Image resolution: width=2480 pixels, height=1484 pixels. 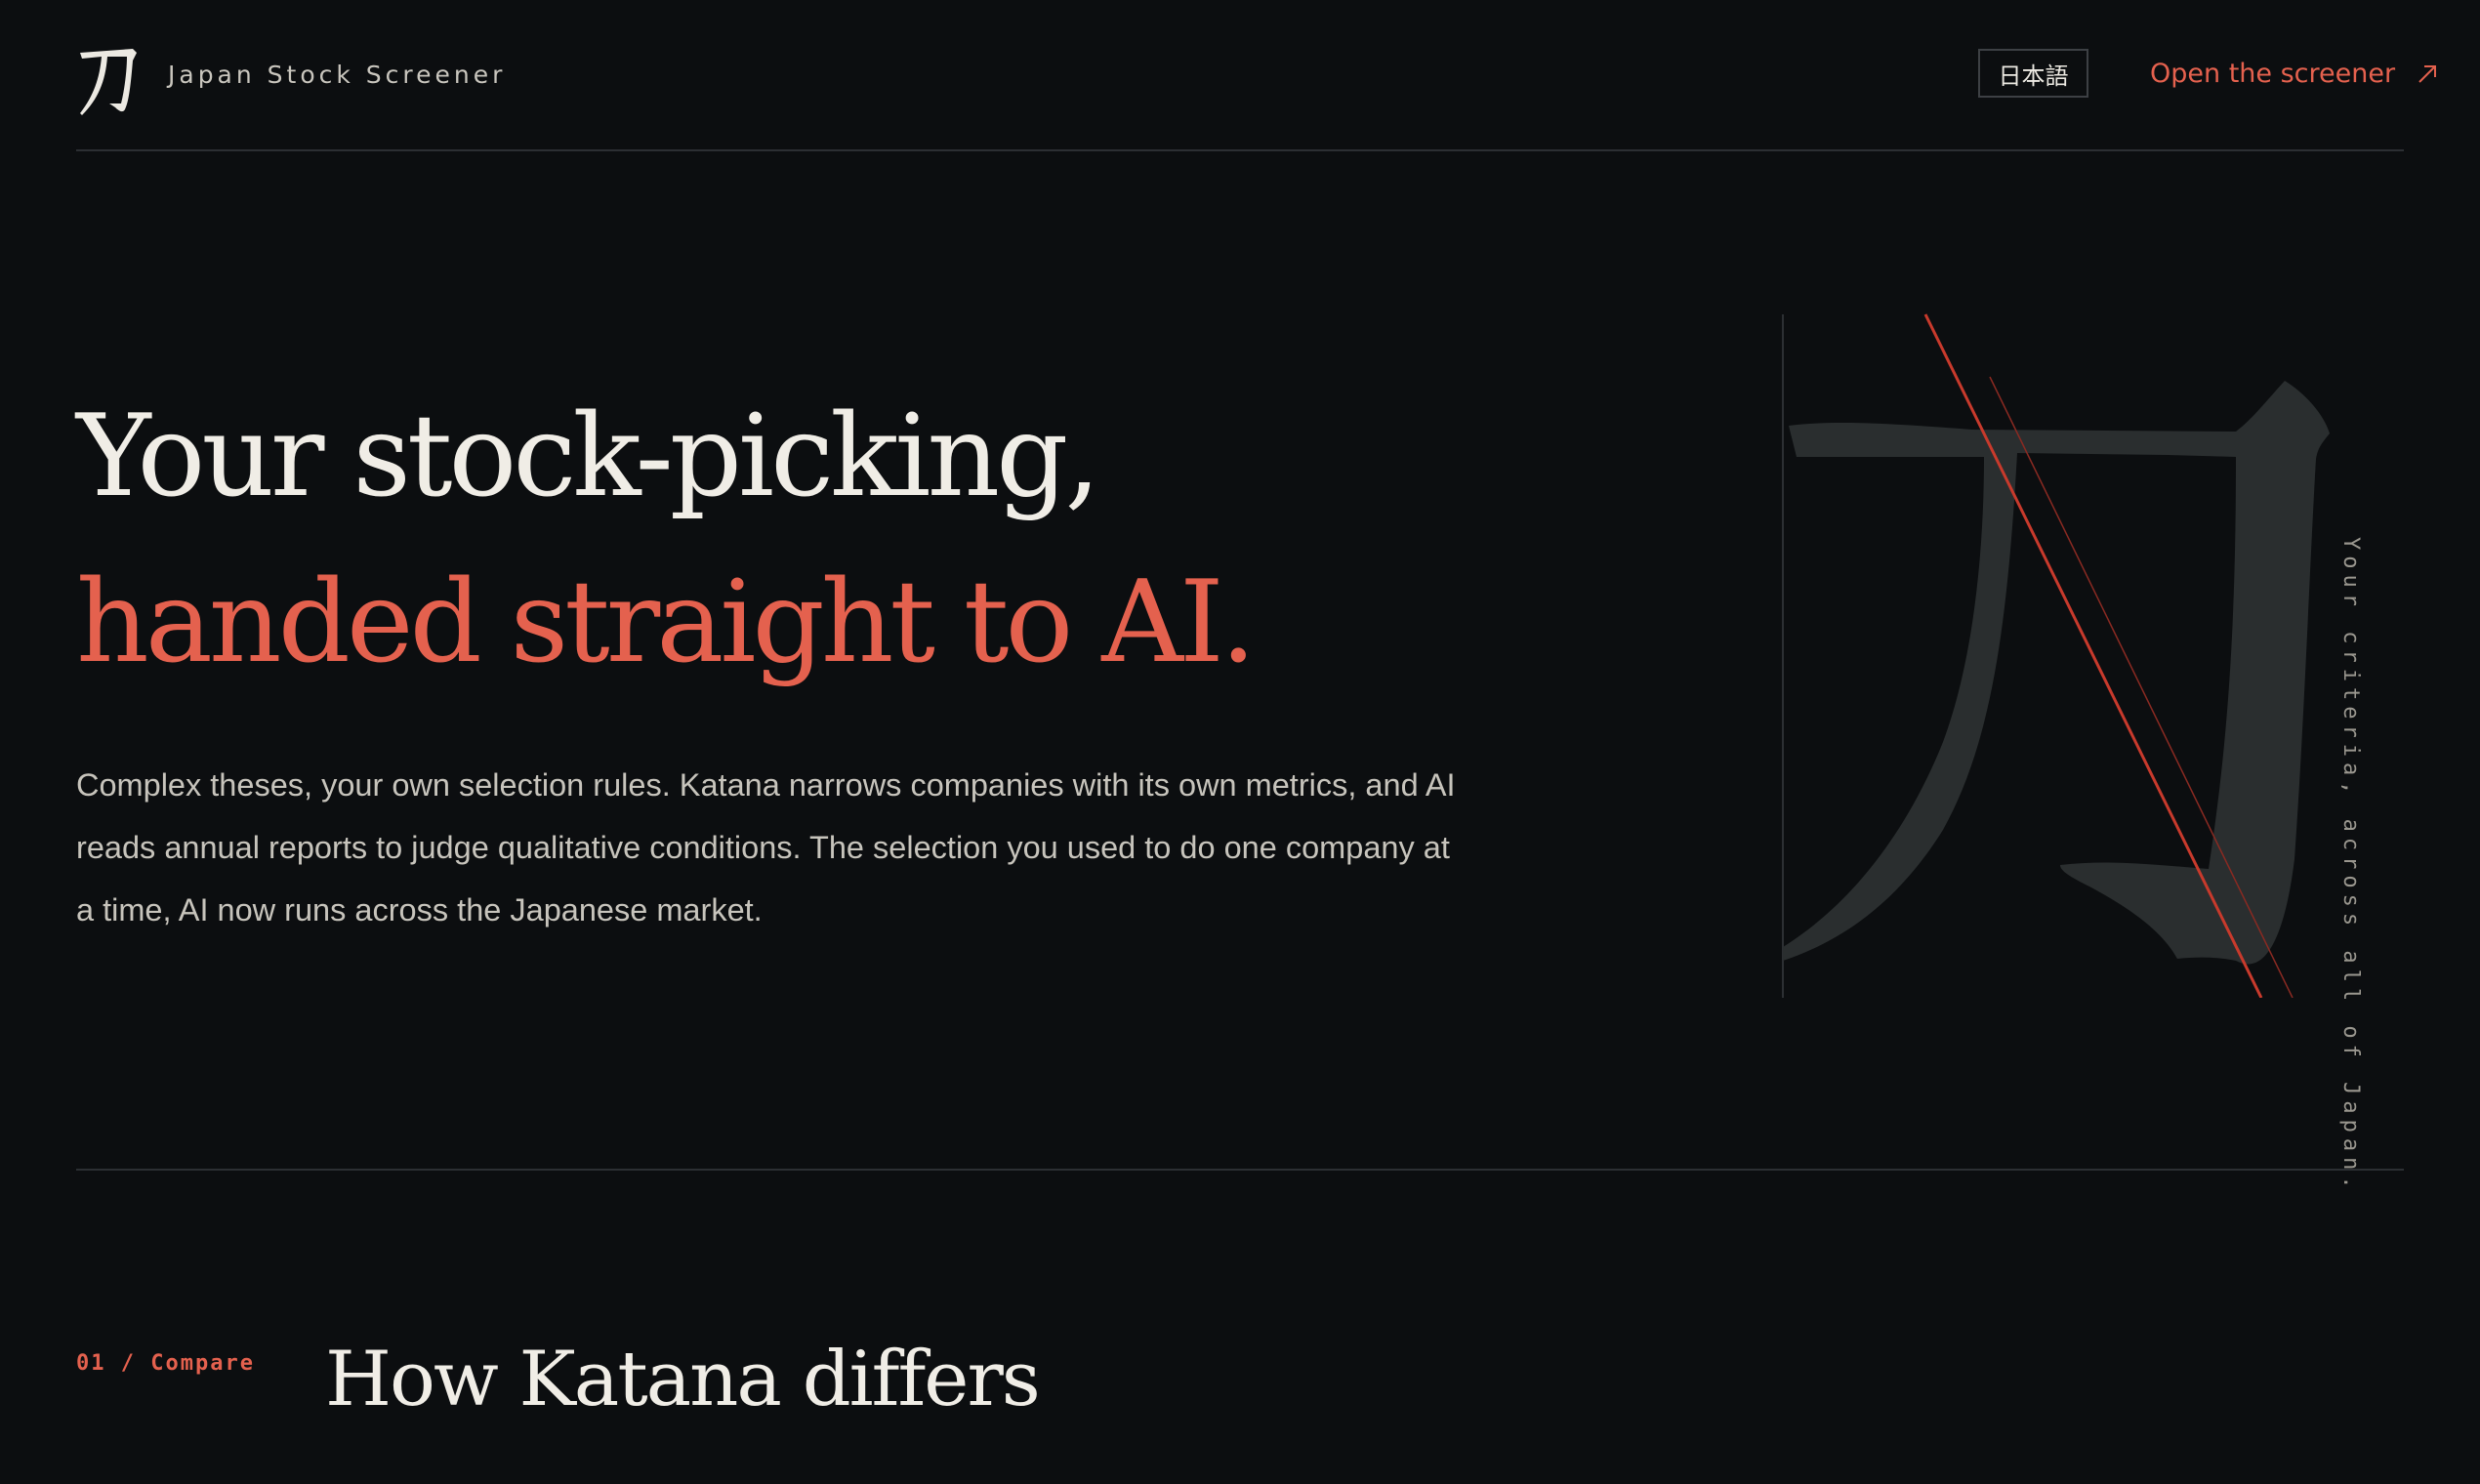 I want to click on section-label: 01 / Compare, so click(x=165, y=1364).